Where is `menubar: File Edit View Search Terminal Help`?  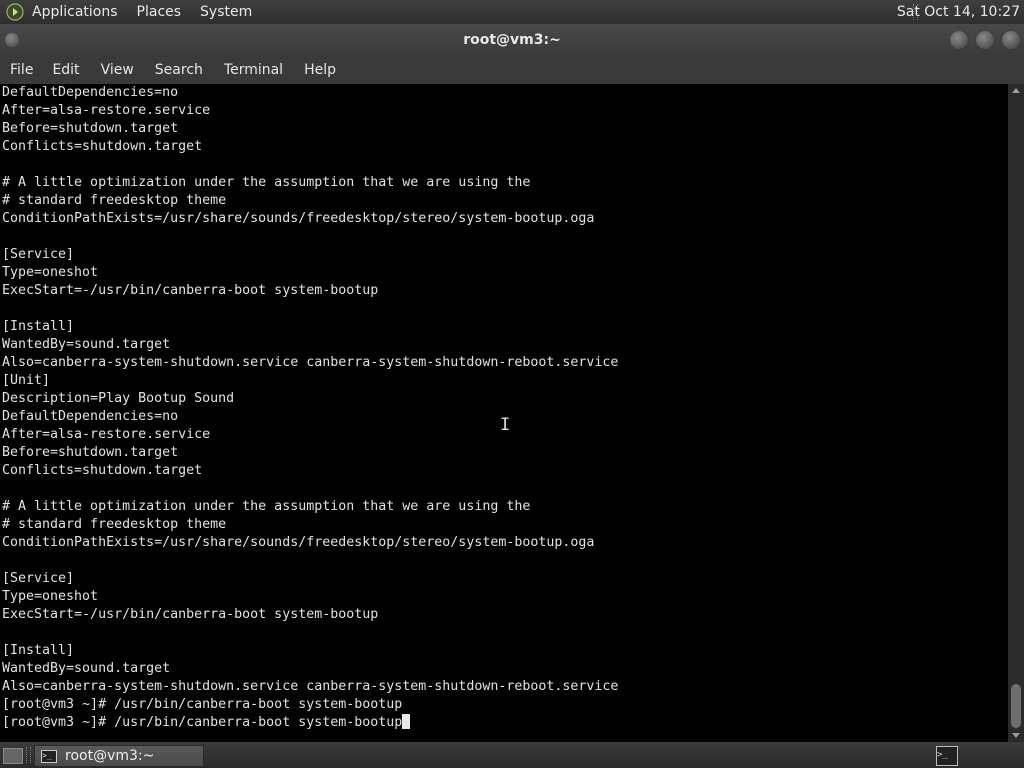
menubar: File Edit View Search Terminal Help is located at coordinates (512, 70).